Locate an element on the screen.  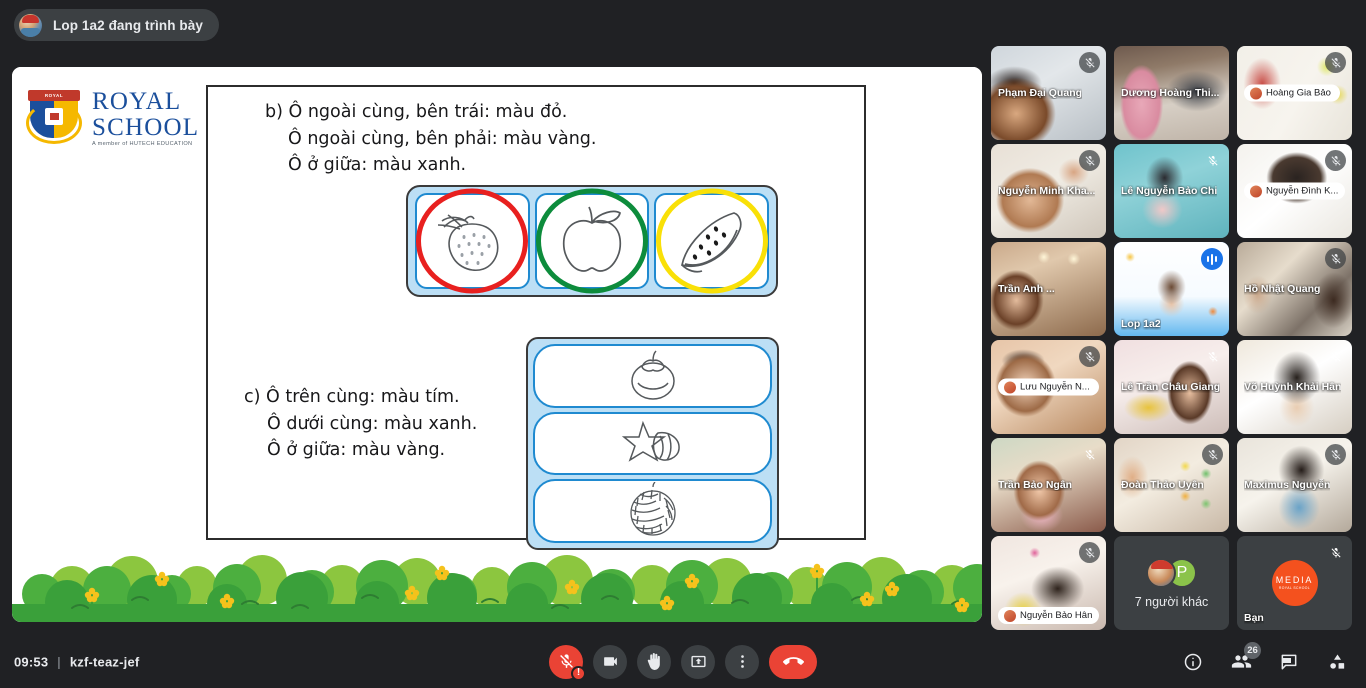
participant-tile: Trần Bảo Ngân is located at coordinates (1048, 485).